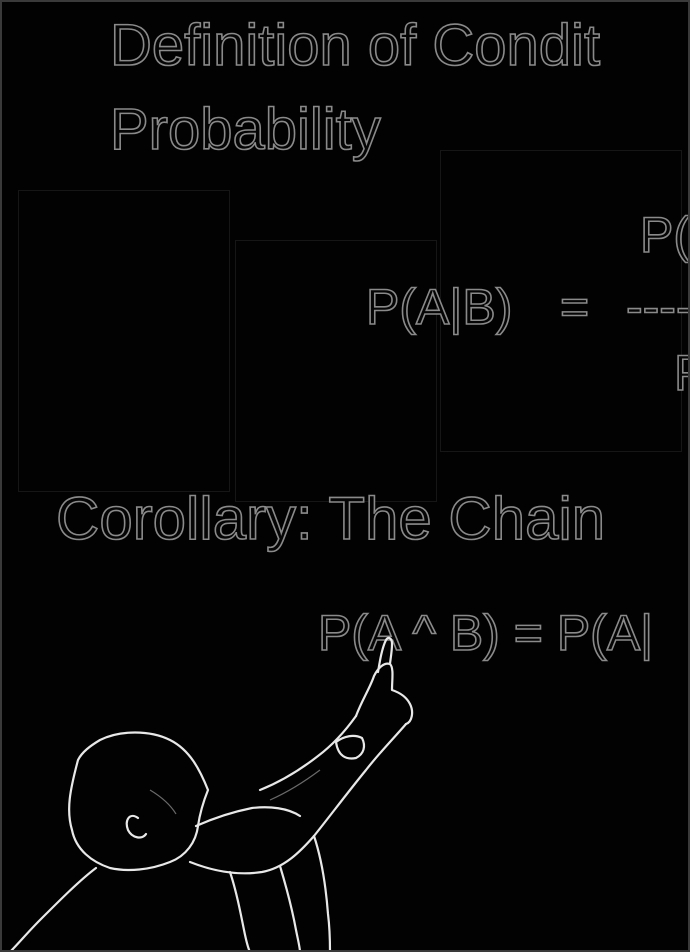 The width and height of the screenshot is (690, 952). I want to click on presenter-arm-lower, so click(360, 780).